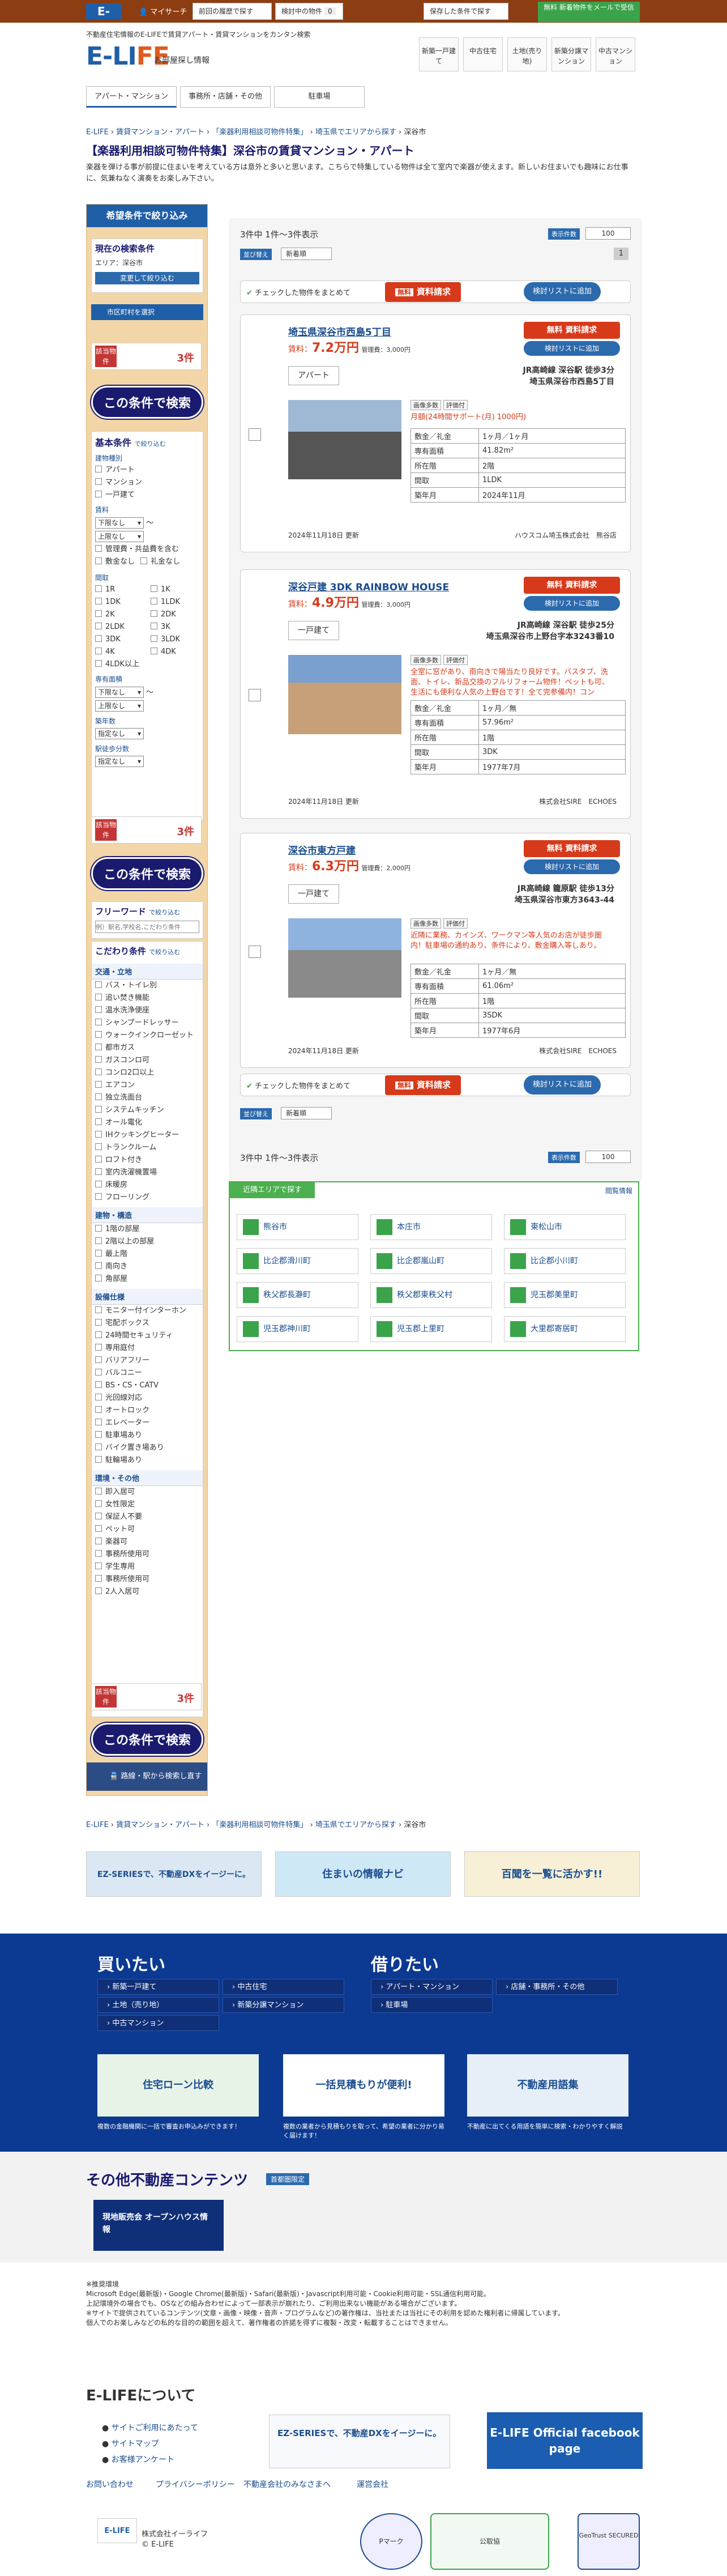  I want to click on bulk-add-list-button: 検討リストに追加, so click(562, 291).